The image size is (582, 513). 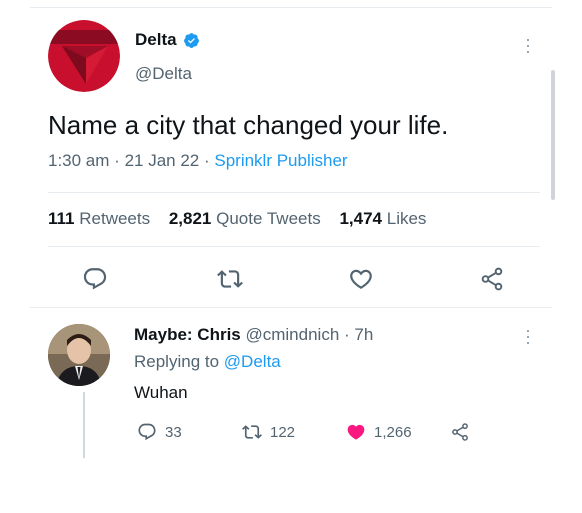 I want to click on delta-logo, so click(x=84, y=56).